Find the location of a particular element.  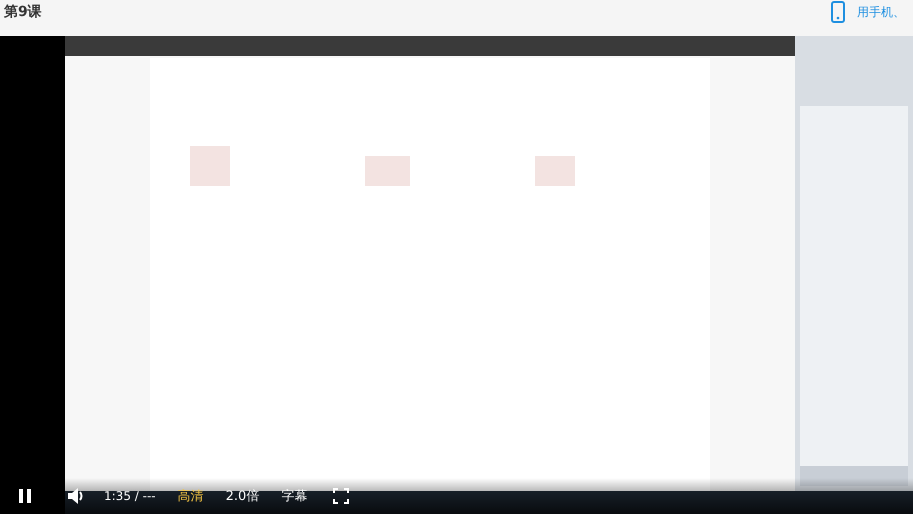

lesson-title: 第9课 is located at coordinates (23, 12).